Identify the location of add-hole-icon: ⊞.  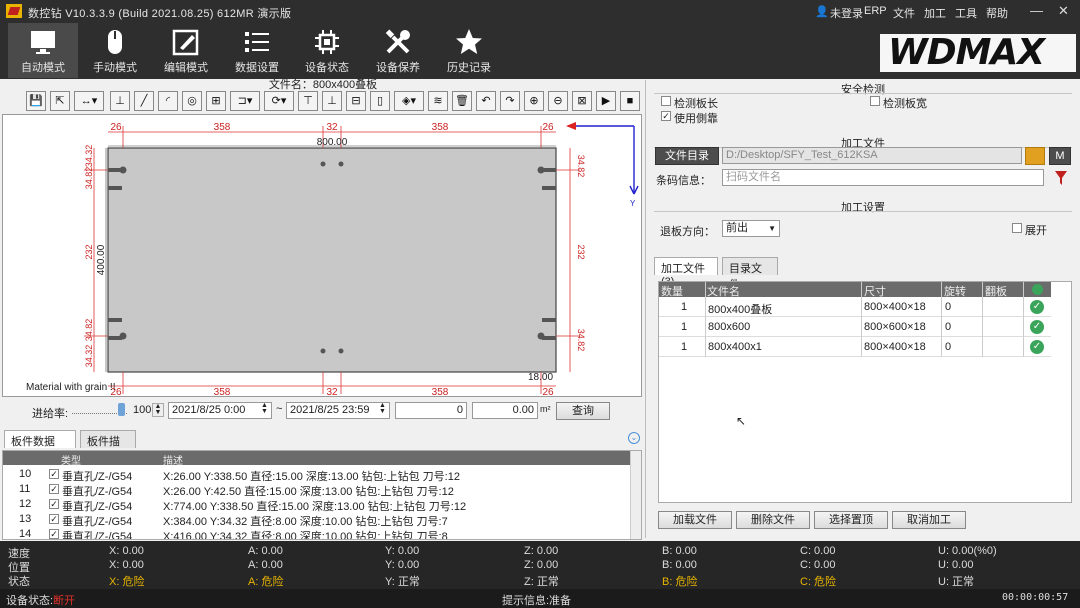
(216, 101).